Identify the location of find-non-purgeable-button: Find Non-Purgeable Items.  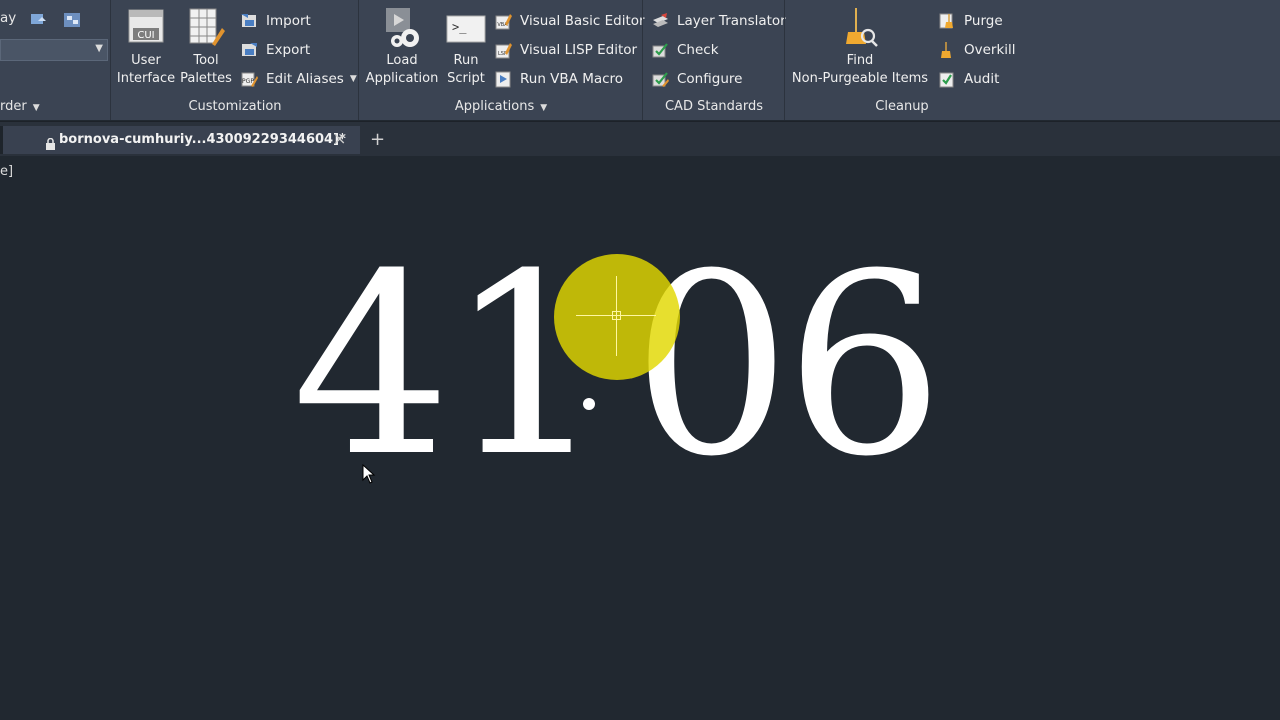
(860, 47).